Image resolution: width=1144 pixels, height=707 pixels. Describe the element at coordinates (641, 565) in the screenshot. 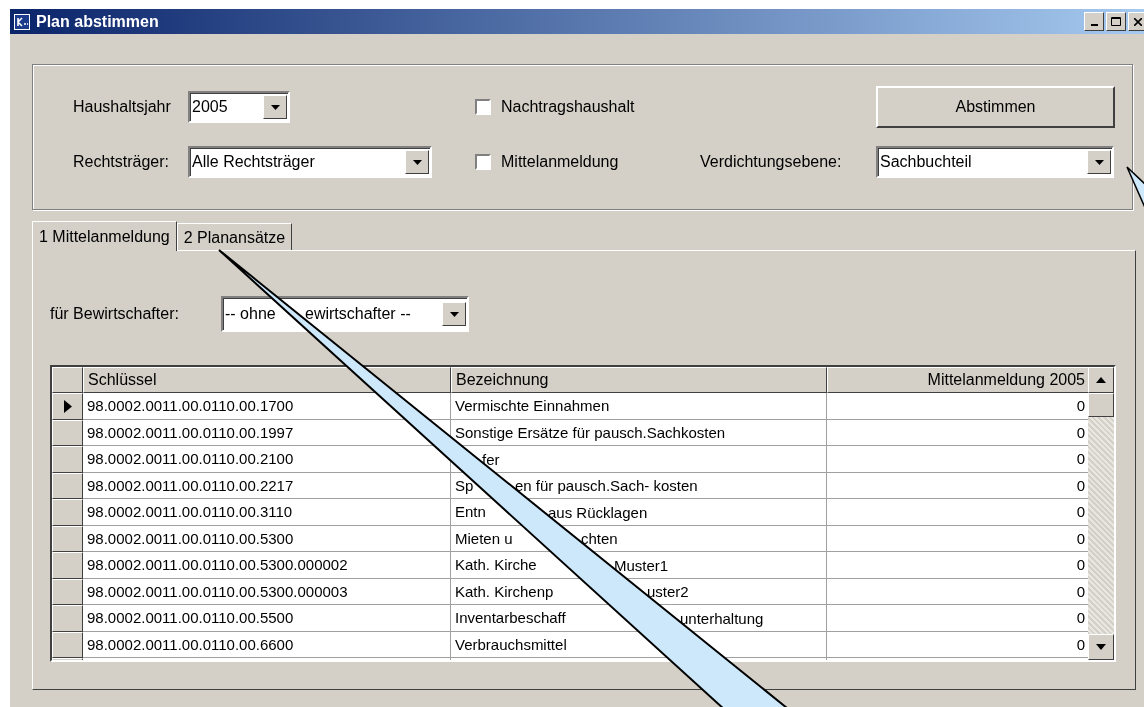

I see `text-fragment: Muster1` at that location.